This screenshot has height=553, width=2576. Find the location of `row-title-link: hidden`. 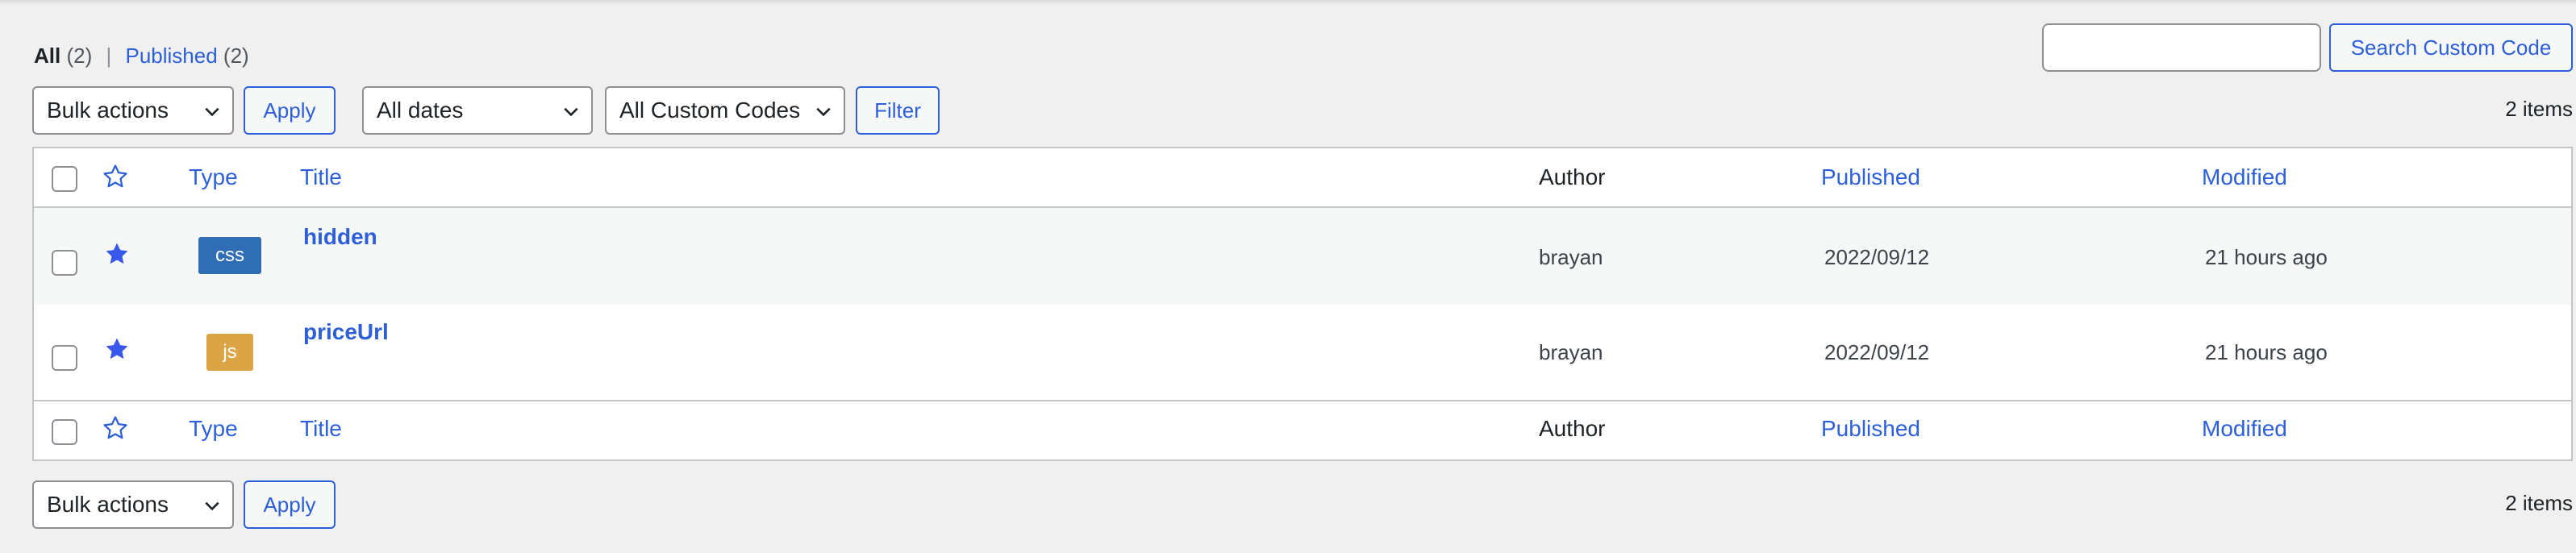

row-title-link: hidden is located at coordinates (340, 237).